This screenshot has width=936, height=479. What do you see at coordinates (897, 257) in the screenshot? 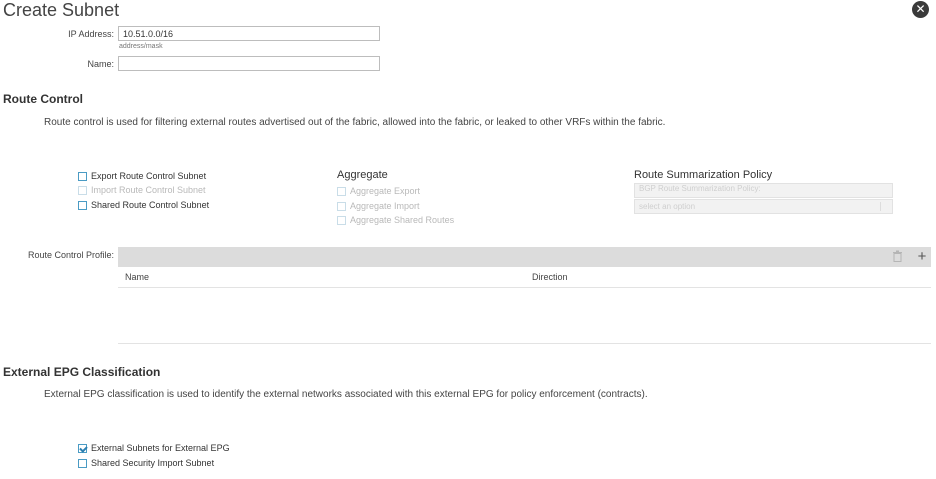
I see `trash-icon` at bounding box center [897, 257].